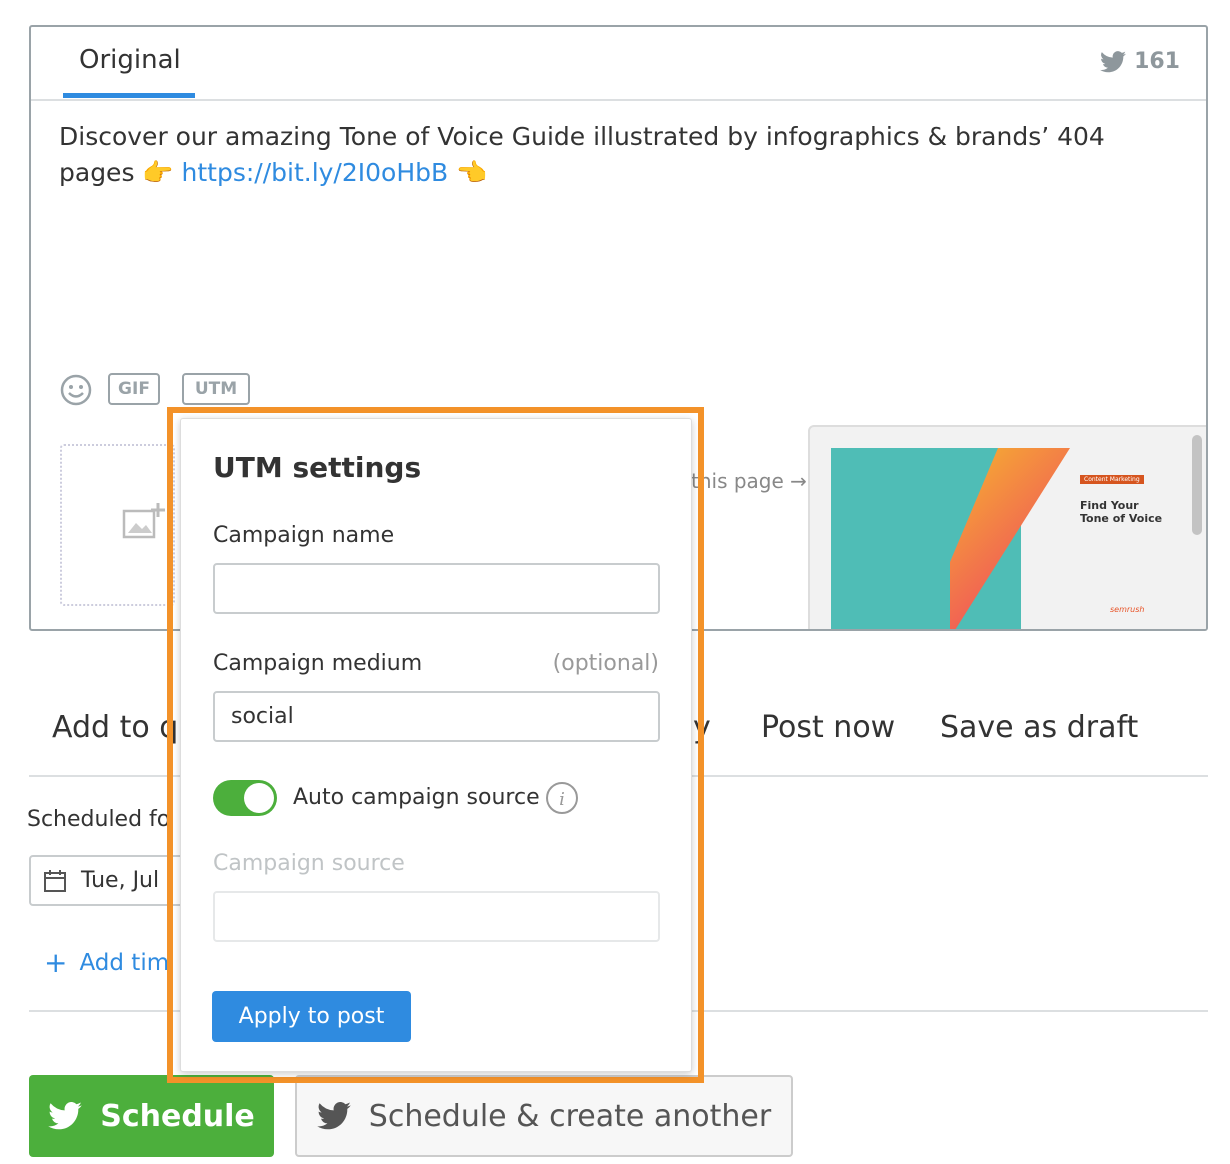 The width and height of the screenshot is (1230, 1164). What do you see at coordinates (76, 390) in the screenshot?
I see `emoji-icon` at bounding box center [76, 390].